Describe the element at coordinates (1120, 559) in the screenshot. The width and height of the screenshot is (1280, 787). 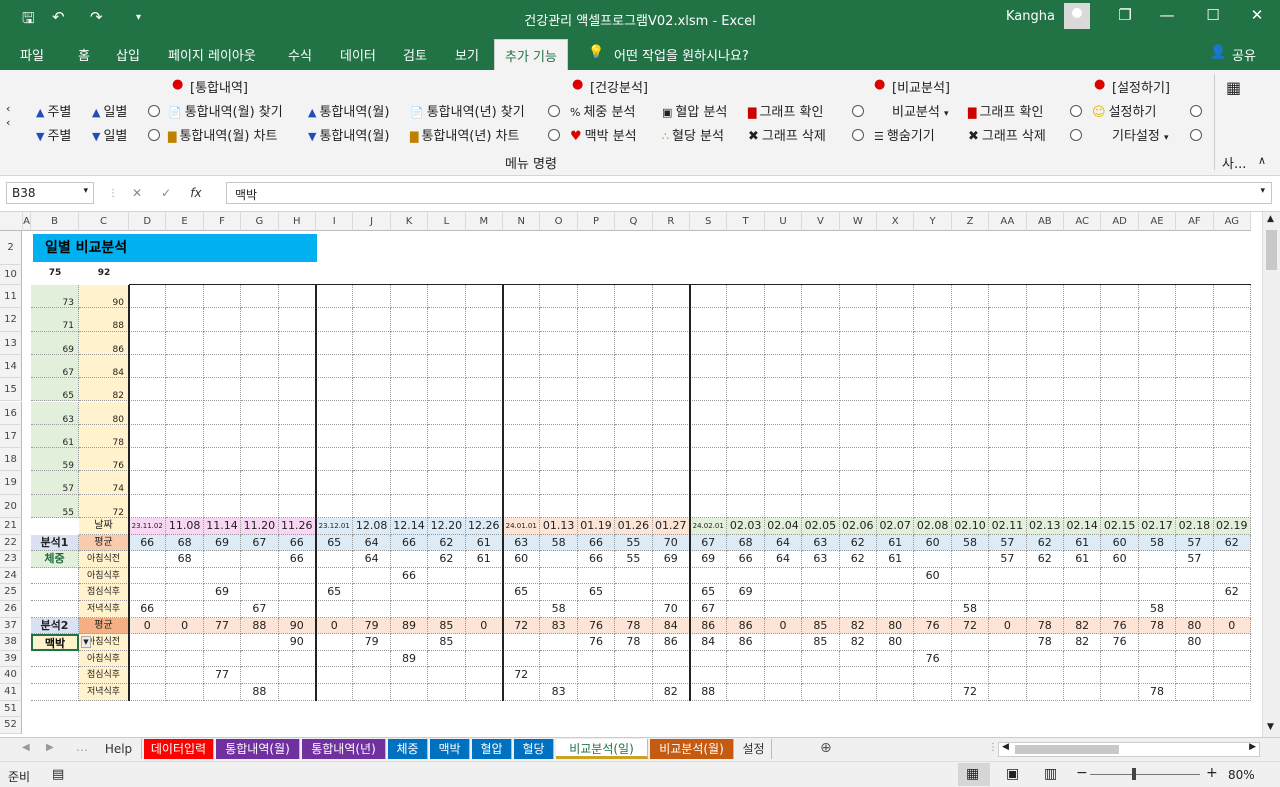
I see `data-cell: 60` at that location.